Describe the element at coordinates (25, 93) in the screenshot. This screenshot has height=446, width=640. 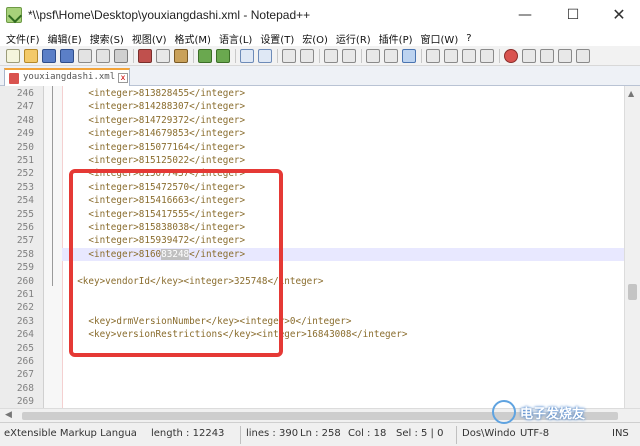
I see `line-number: 246` at that location.